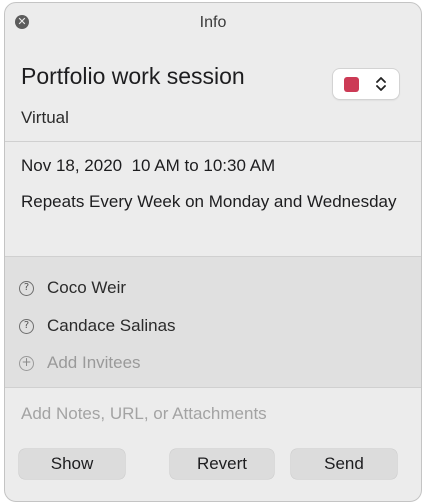  I want to click on add-invitees-button: + Add Invitees, so click(80, 363).